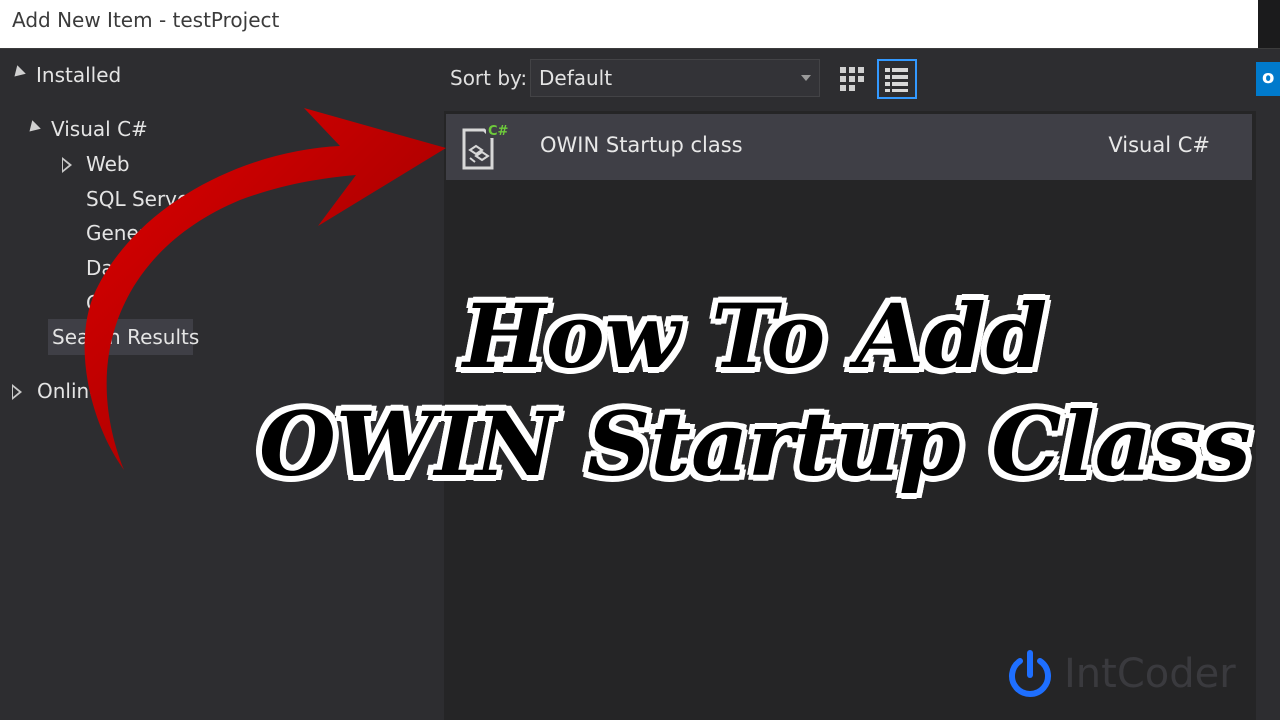 This screenshot has height=720, width=1280. I want to click on watermark-text: IntCoder, so click(1150, 674).